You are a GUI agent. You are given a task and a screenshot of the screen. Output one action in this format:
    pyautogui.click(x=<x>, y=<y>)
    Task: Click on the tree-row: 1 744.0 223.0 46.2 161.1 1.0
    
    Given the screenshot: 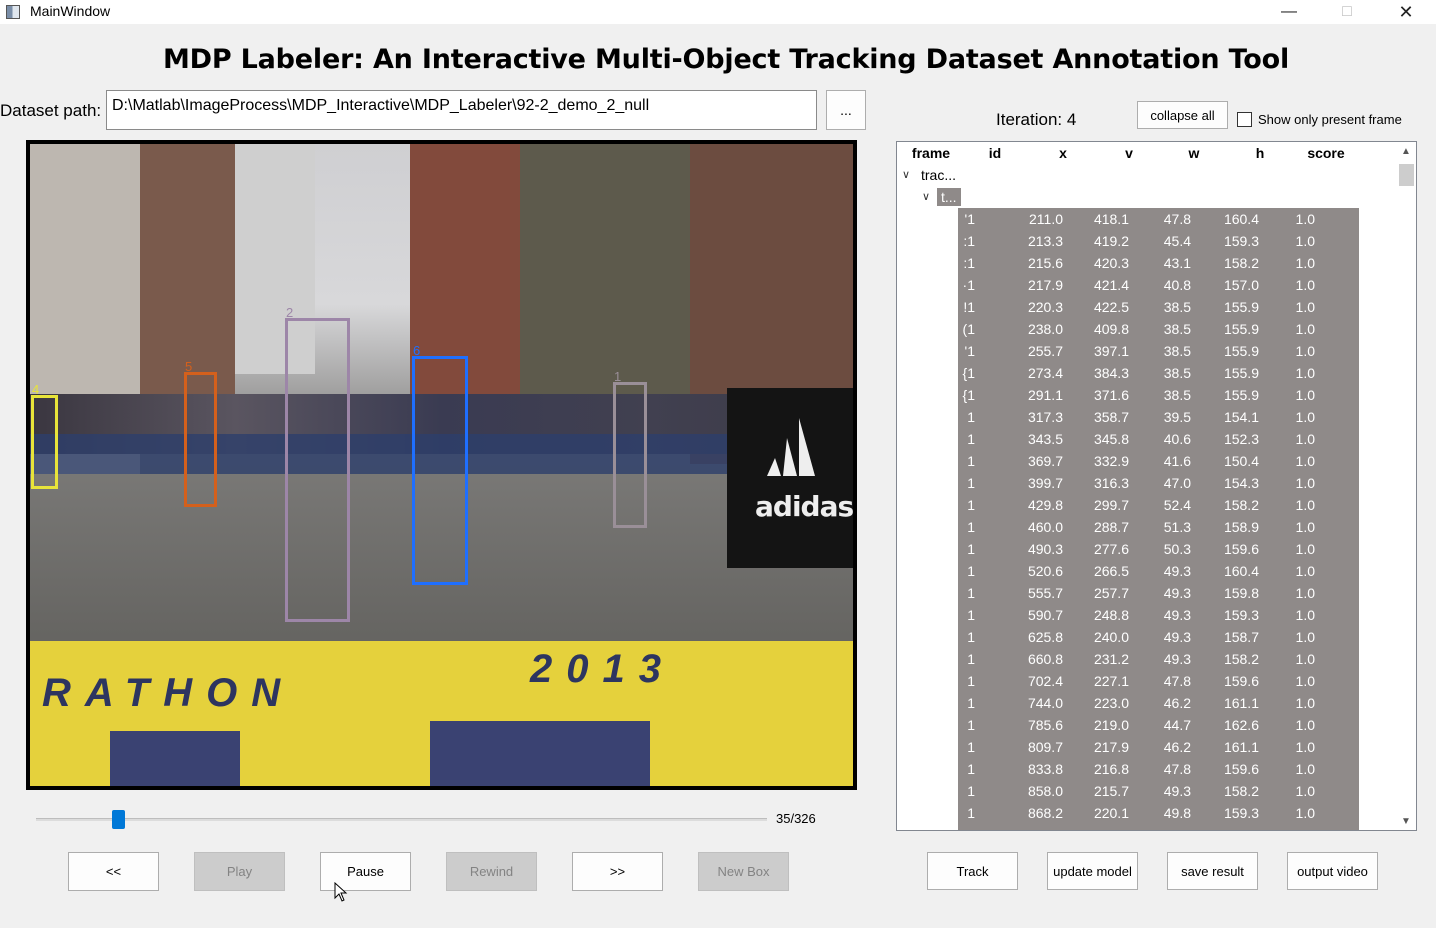 What is the action you would take?
    pyautogui.click(x=1147, y=703)
    